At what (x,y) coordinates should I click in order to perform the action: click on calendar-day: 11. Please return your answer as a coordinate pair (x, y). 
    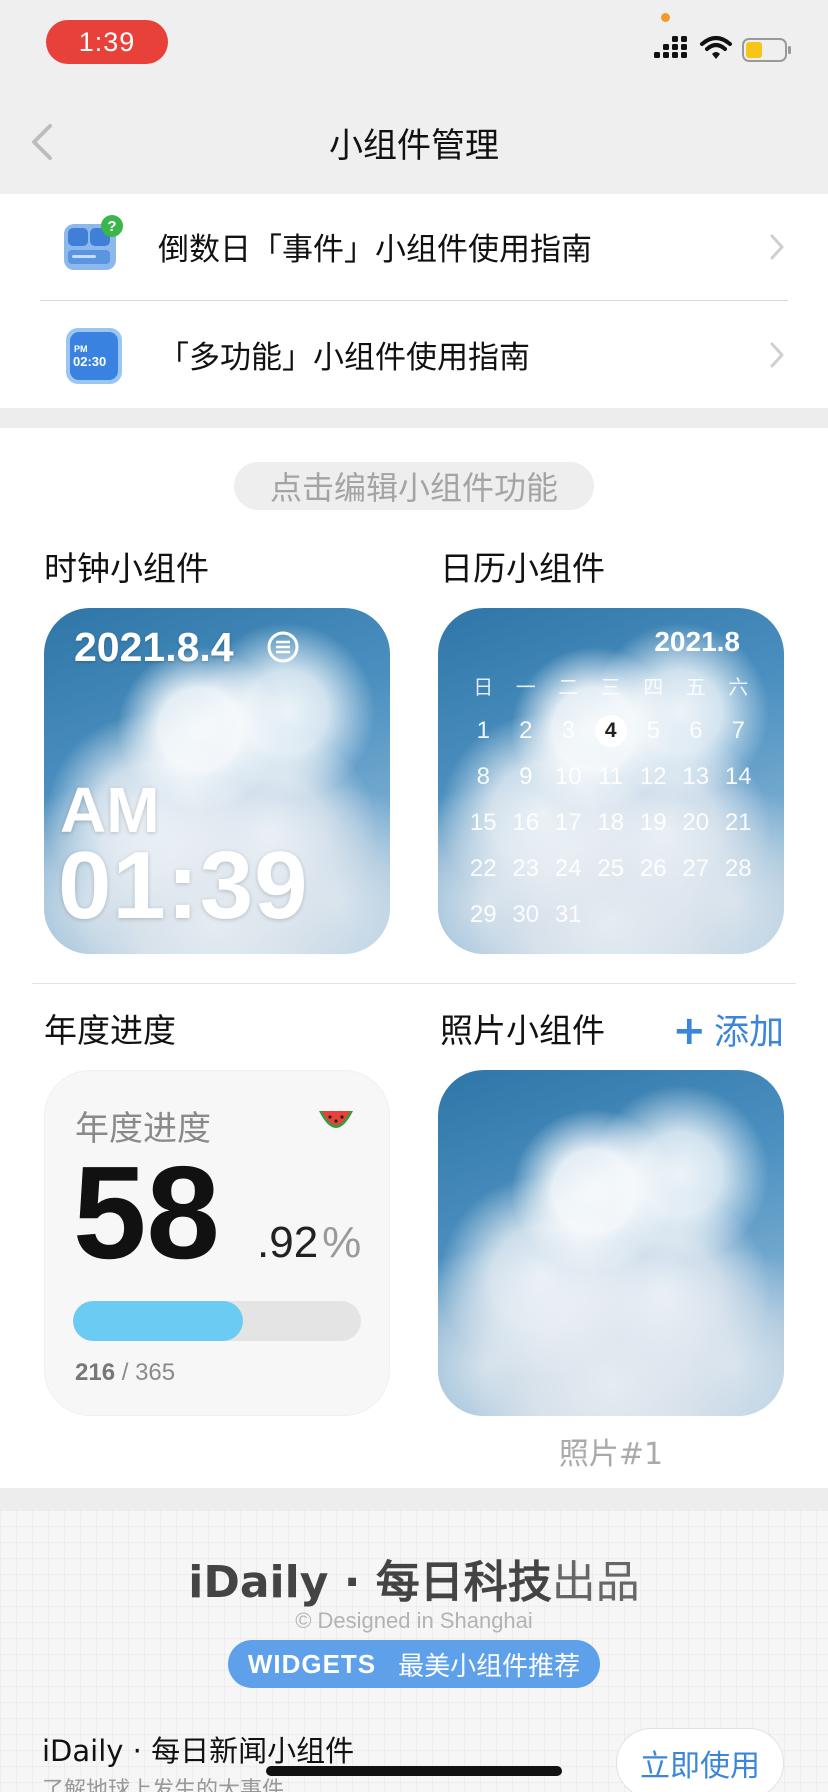
    Looking at the image, I should click on (611, 777).